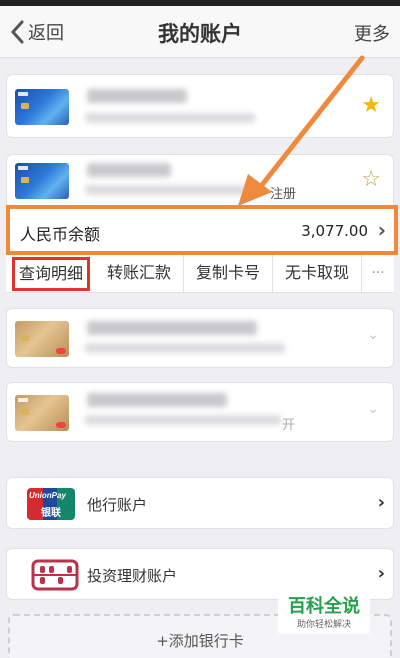 The width and height of the screenshot is (400, 658). I want to click on investment-label: 投资理财账户, so click(132, 576).